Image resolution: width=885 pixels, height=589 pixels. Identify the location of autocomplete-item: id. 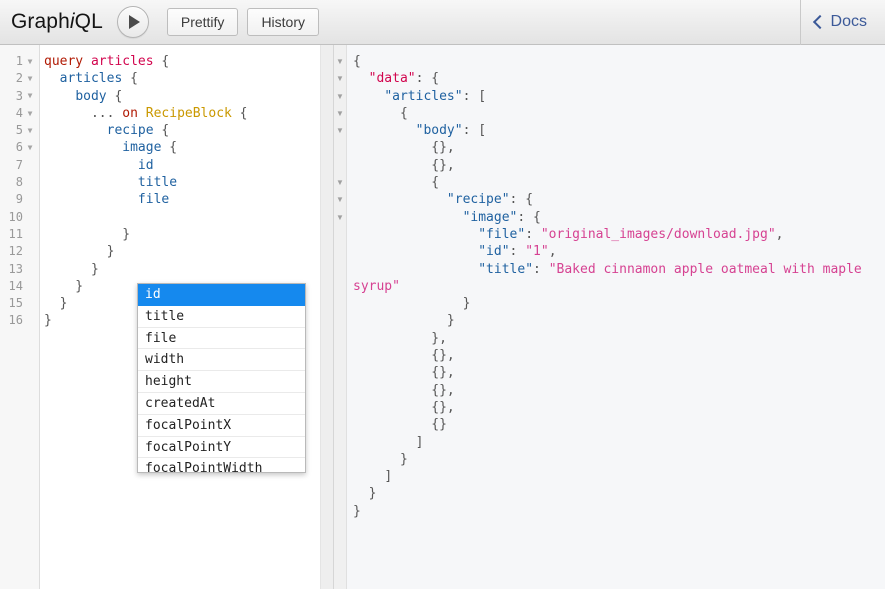
(221, 295).